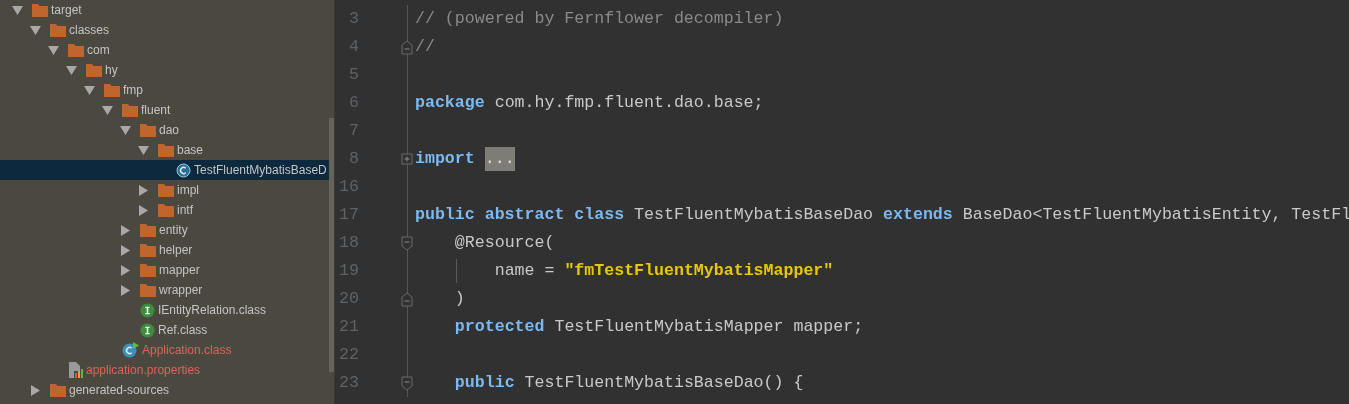  What do you see at coordinates (212, 310) in the screenshot?
I see `tree-item-label: IEntityRelation.class` at bounding box center [212, 310].